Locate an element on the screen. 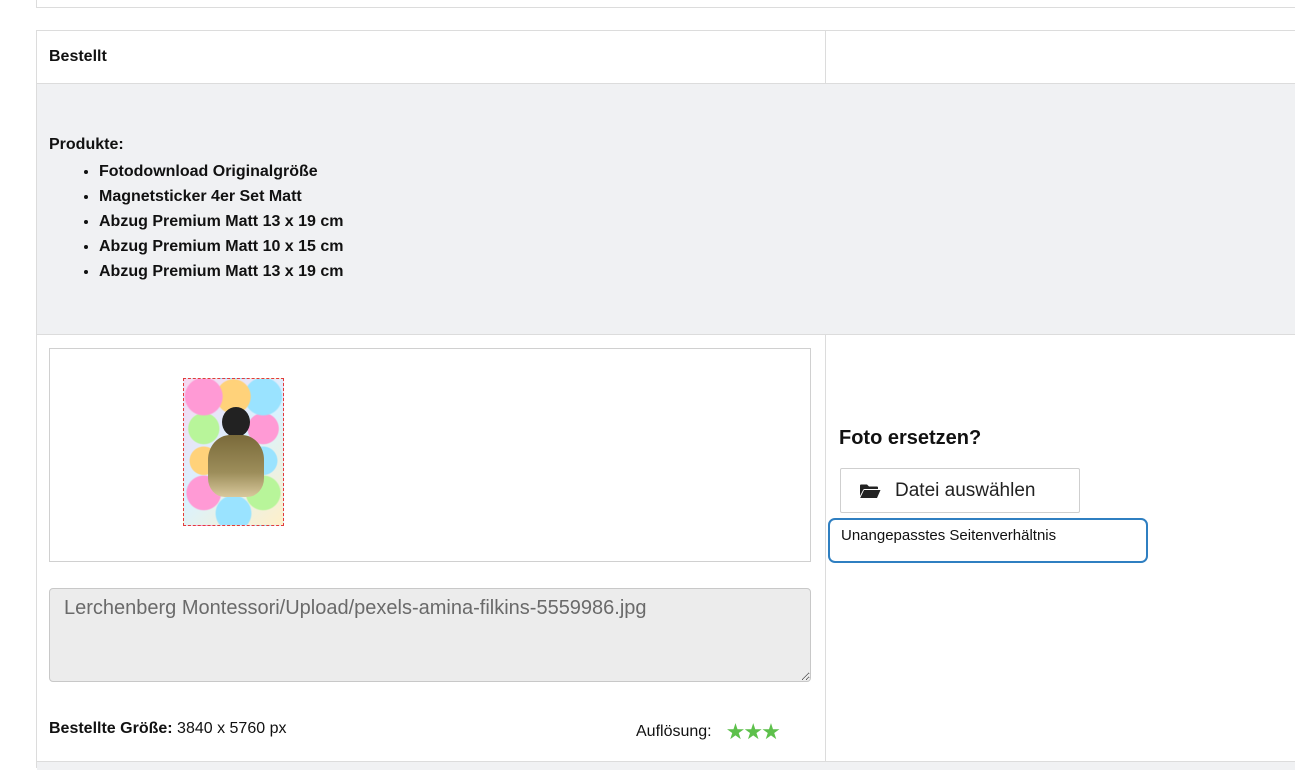 The height and width of the screenshot is (770, 1295). product-item: Fotodownload Originalgröße is located at coordinates (221, 171).